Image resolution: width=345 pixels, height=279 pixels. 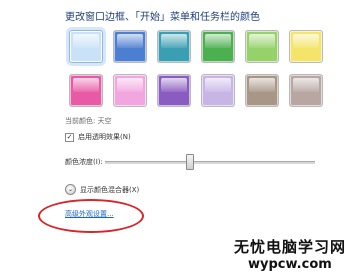 I want to click on color-swatch-pink, so click(x=86, y=90).